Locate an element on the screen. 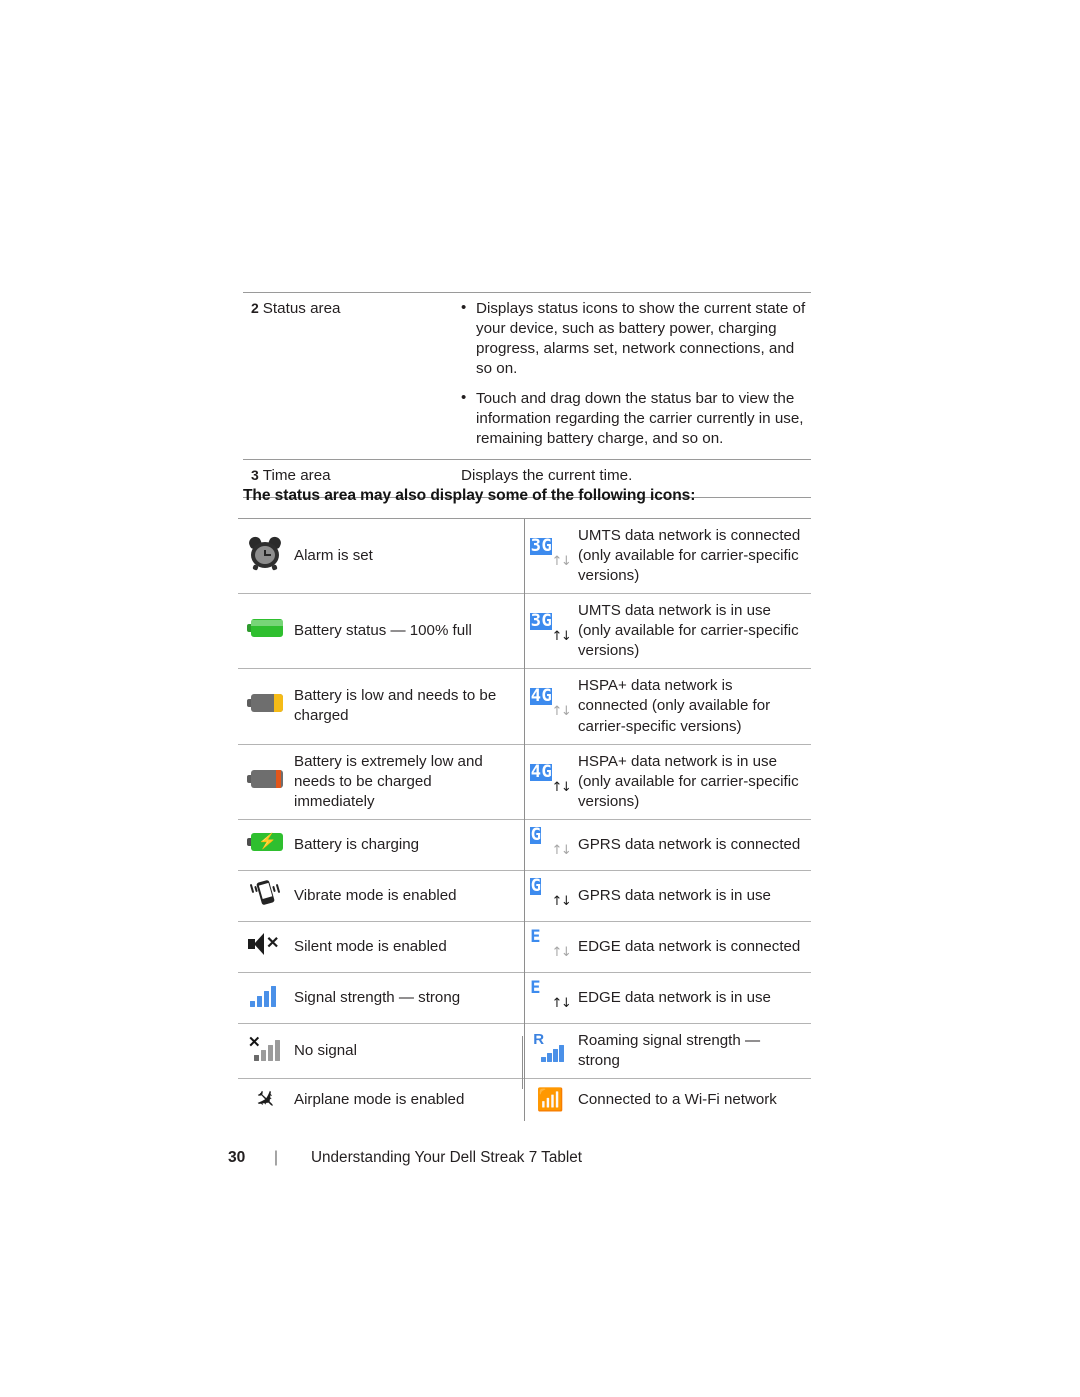  battery-full-icon is located at coordinates (265, 628).